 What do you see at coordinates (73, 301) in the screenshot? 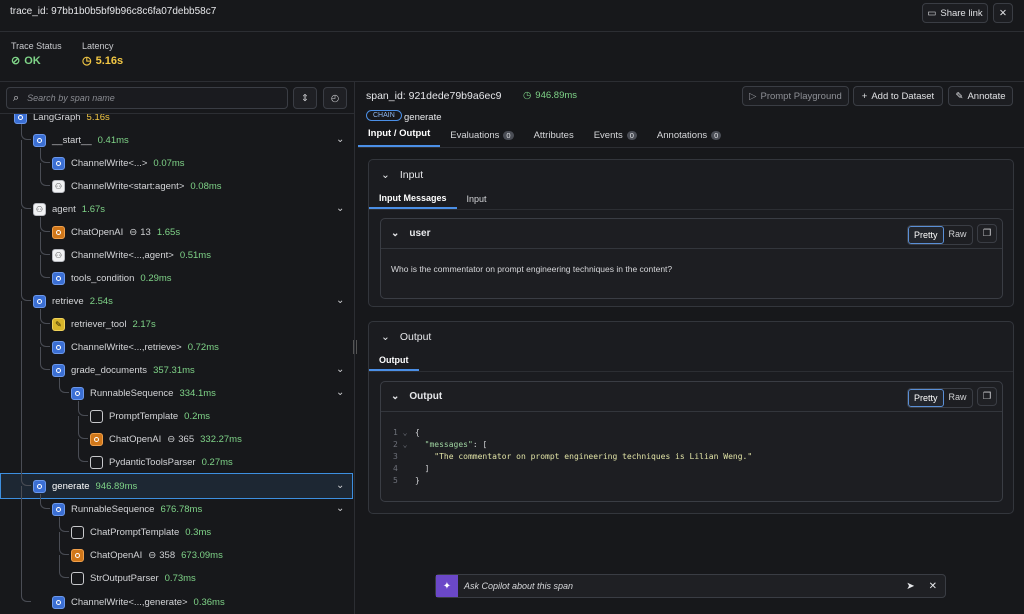
I see `tree-row-retrieve: retrieve 2.54s` at bounding box center [73, 301].